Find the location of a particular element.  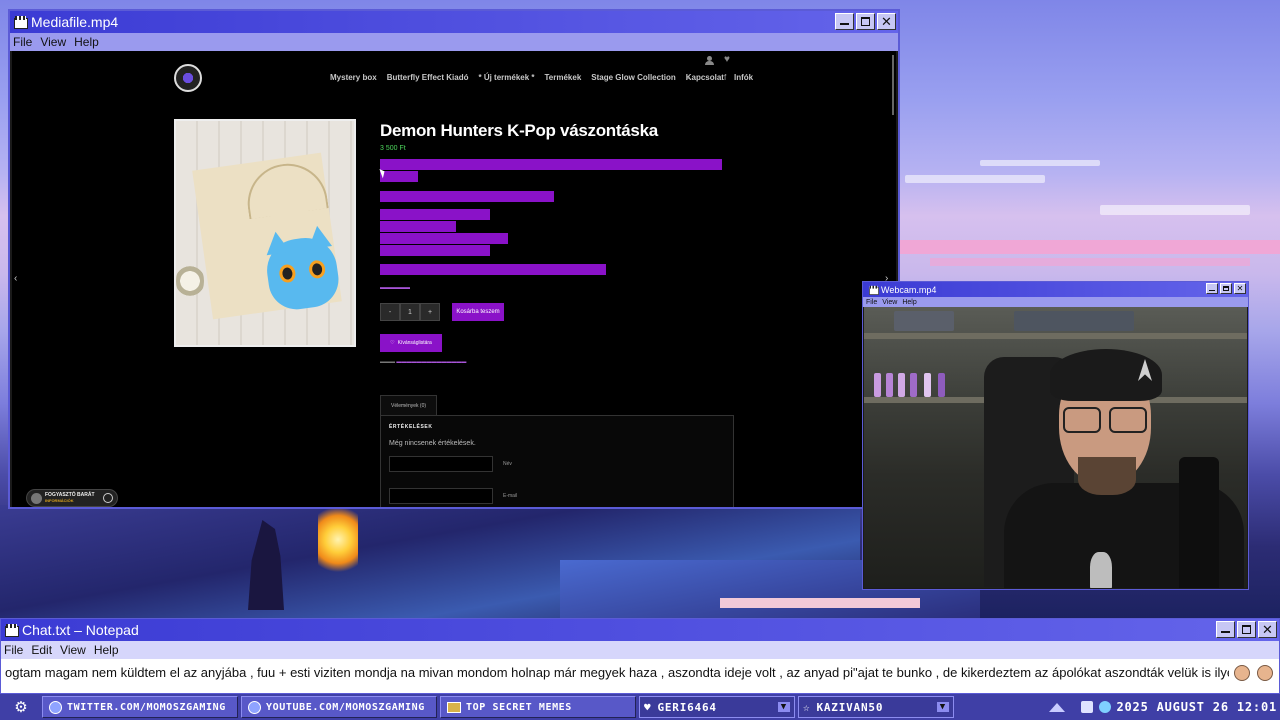

scrollbar is located at coordinates (893, 85).